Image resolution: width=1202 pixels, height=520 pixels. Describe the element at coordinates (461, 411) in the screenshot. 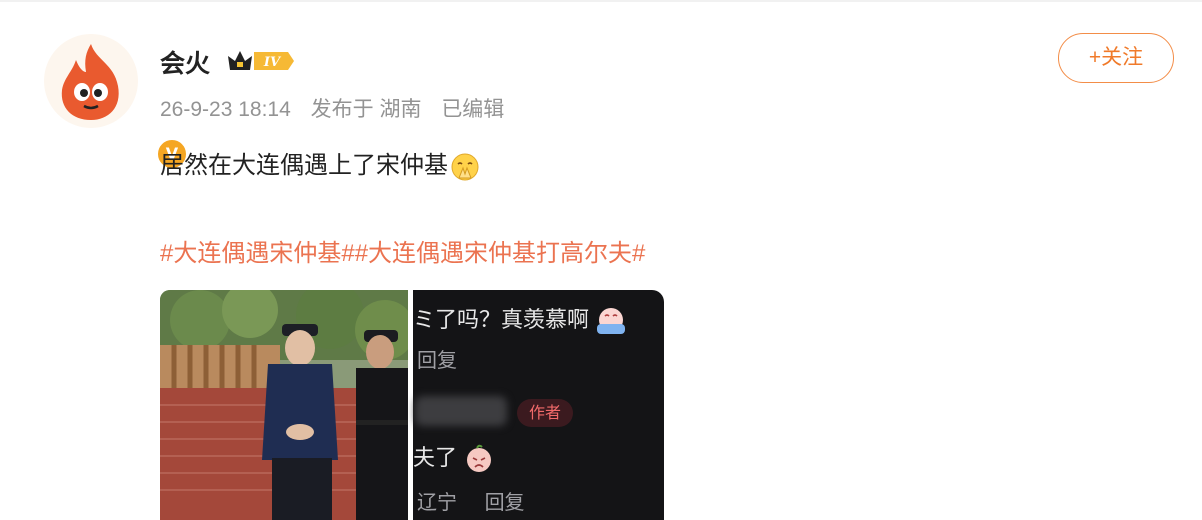

I see `blurred-username` at that location.